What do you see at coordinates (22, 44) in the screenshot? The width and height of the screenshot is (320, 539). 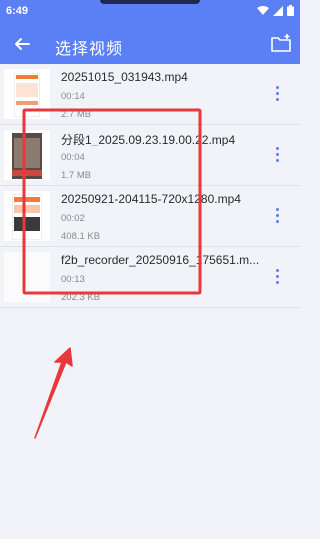 I see `arrow-left-icon` at bounding box center [22, 44].